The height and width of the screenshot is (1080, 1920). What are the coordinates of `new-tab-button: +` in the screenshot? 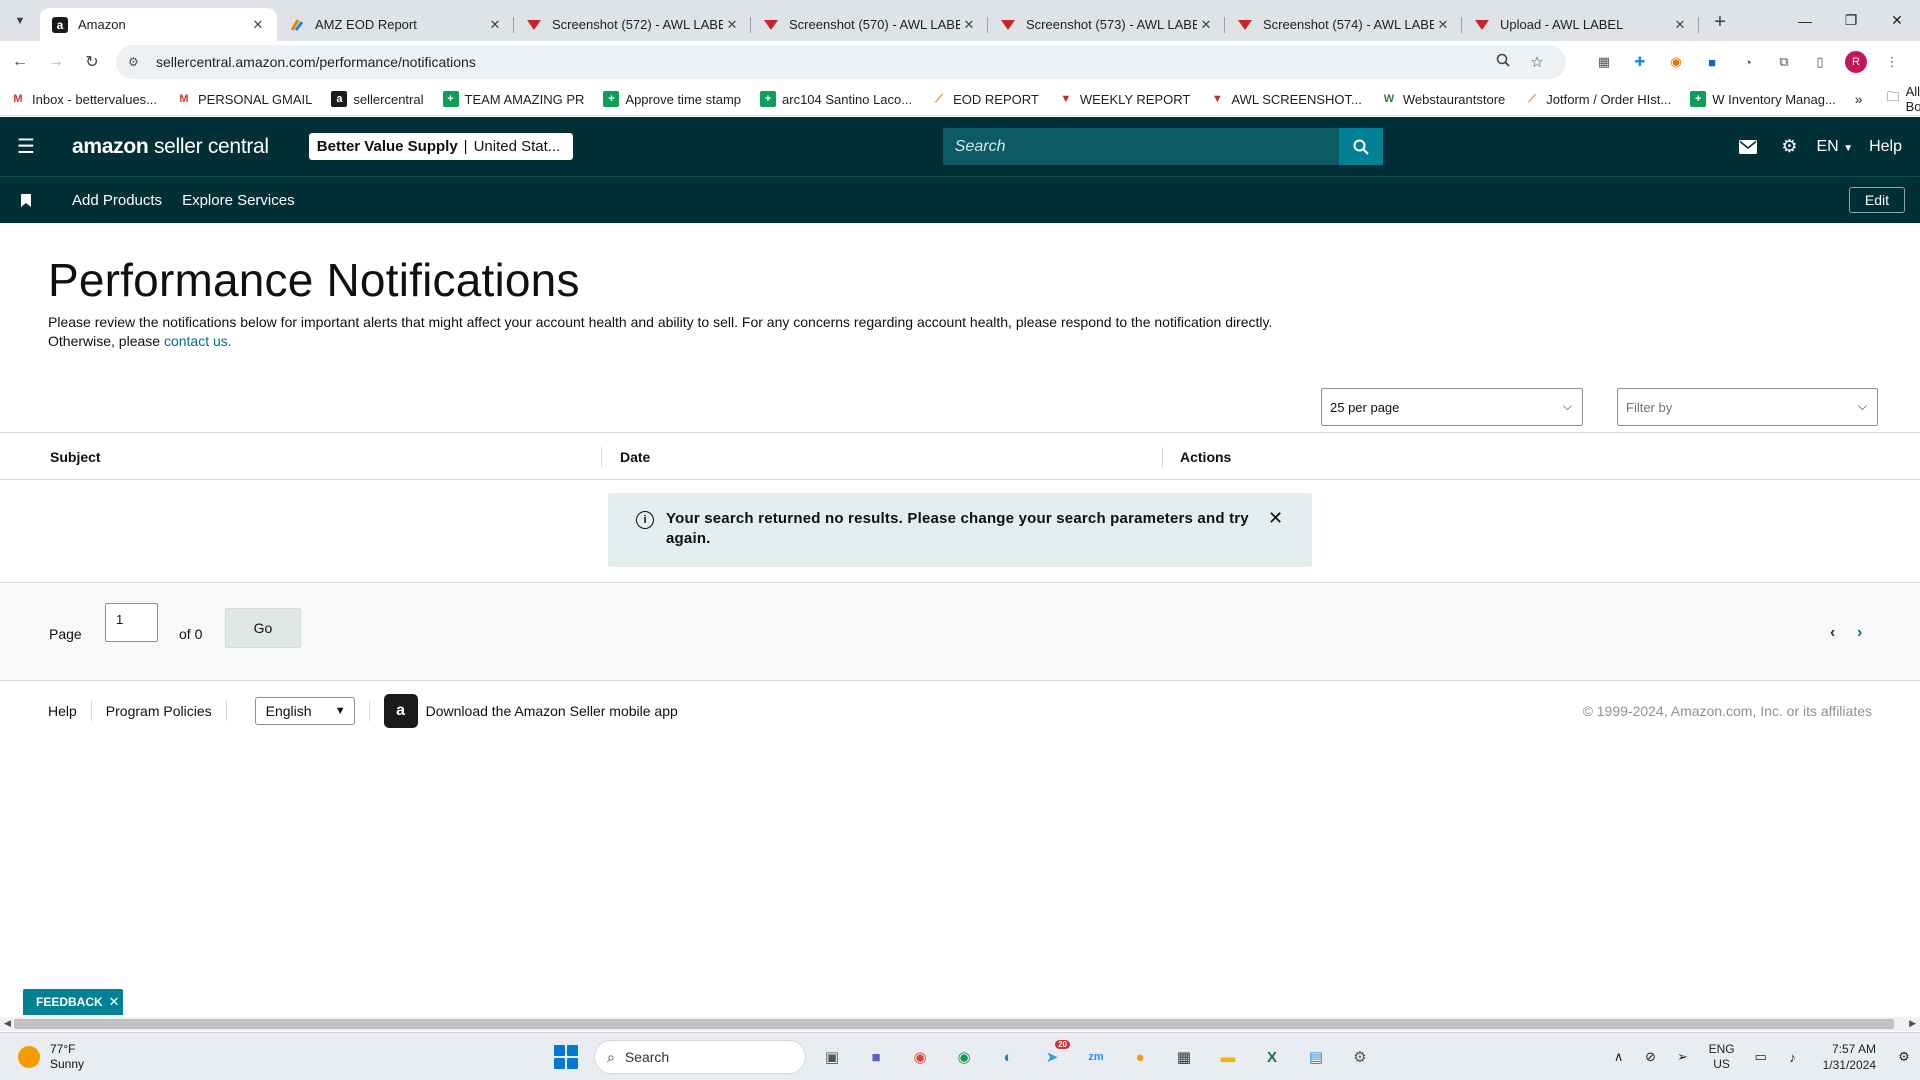 It's located at (1720, 22).